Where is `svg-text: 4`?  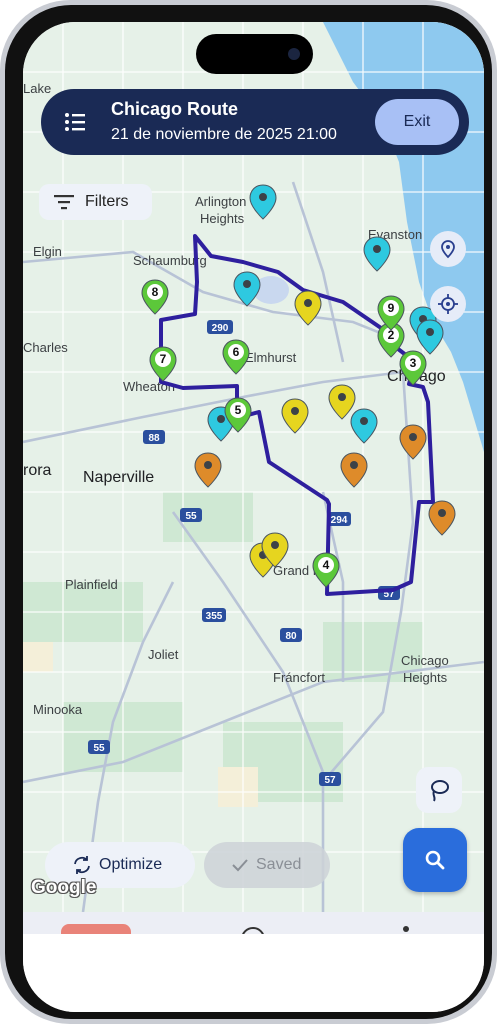
svg-text: 4 is located at coordinates (326, 565).